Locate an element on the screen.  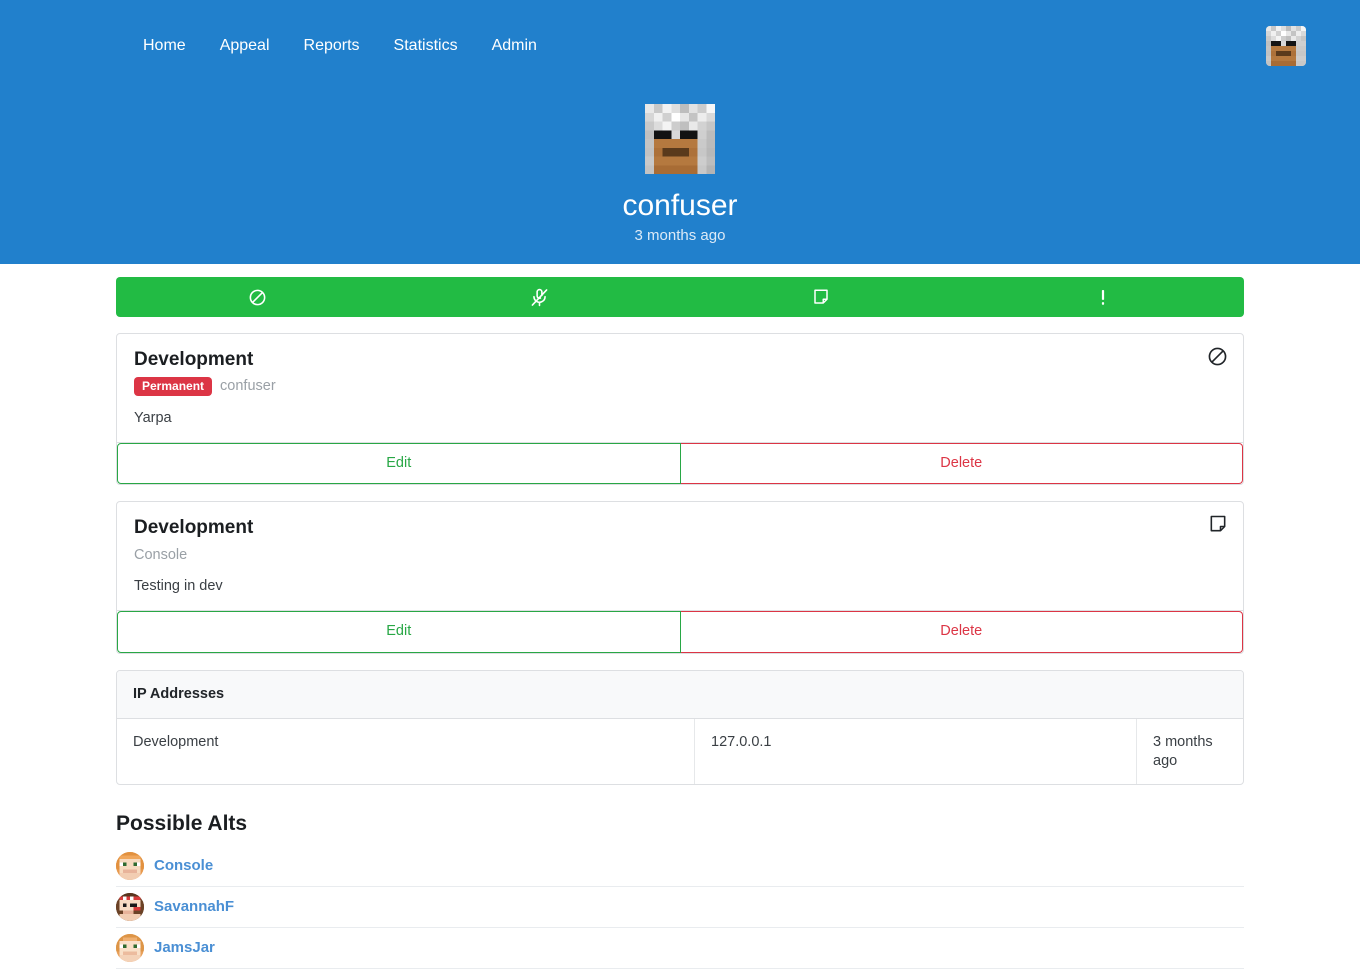
possible-alts-list: Console SavannahF JamsJar is located at coordinates (680, 908).